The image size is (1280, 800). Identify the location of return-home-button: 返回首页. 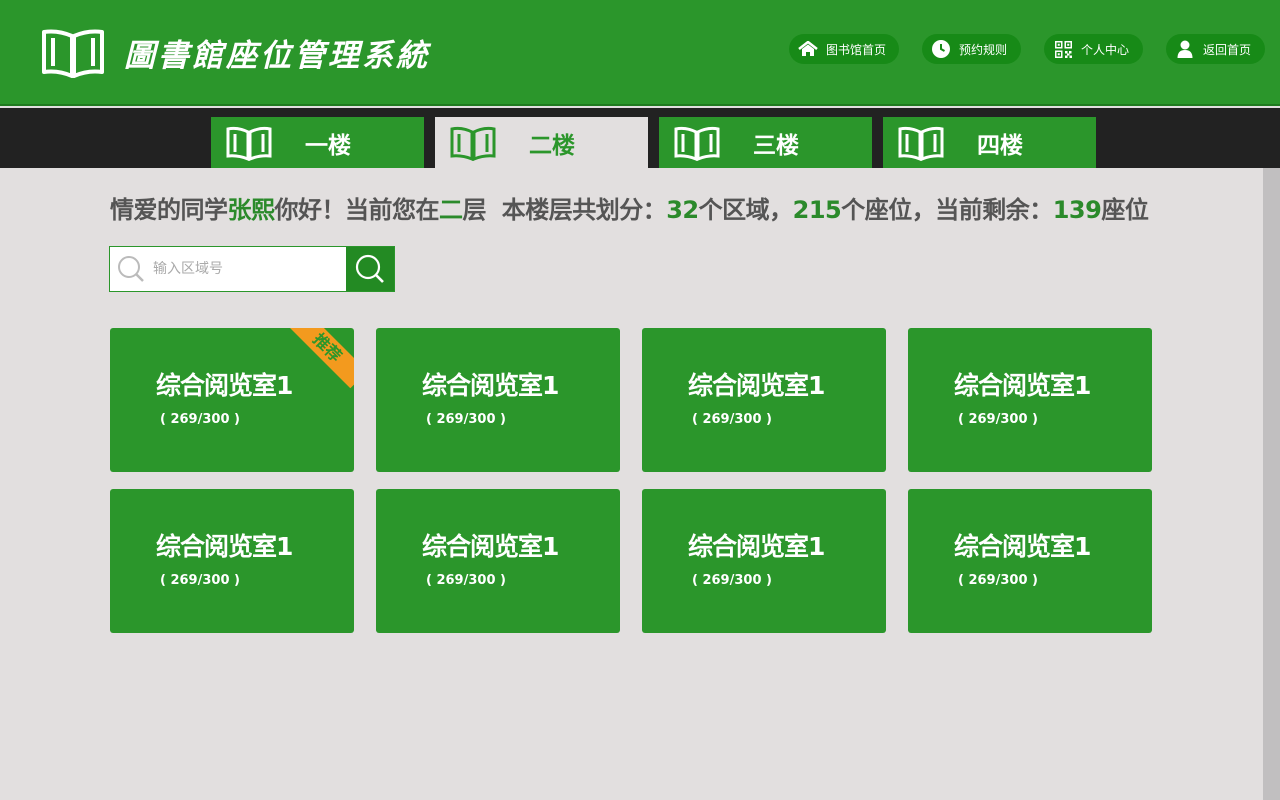
(1215, 49).